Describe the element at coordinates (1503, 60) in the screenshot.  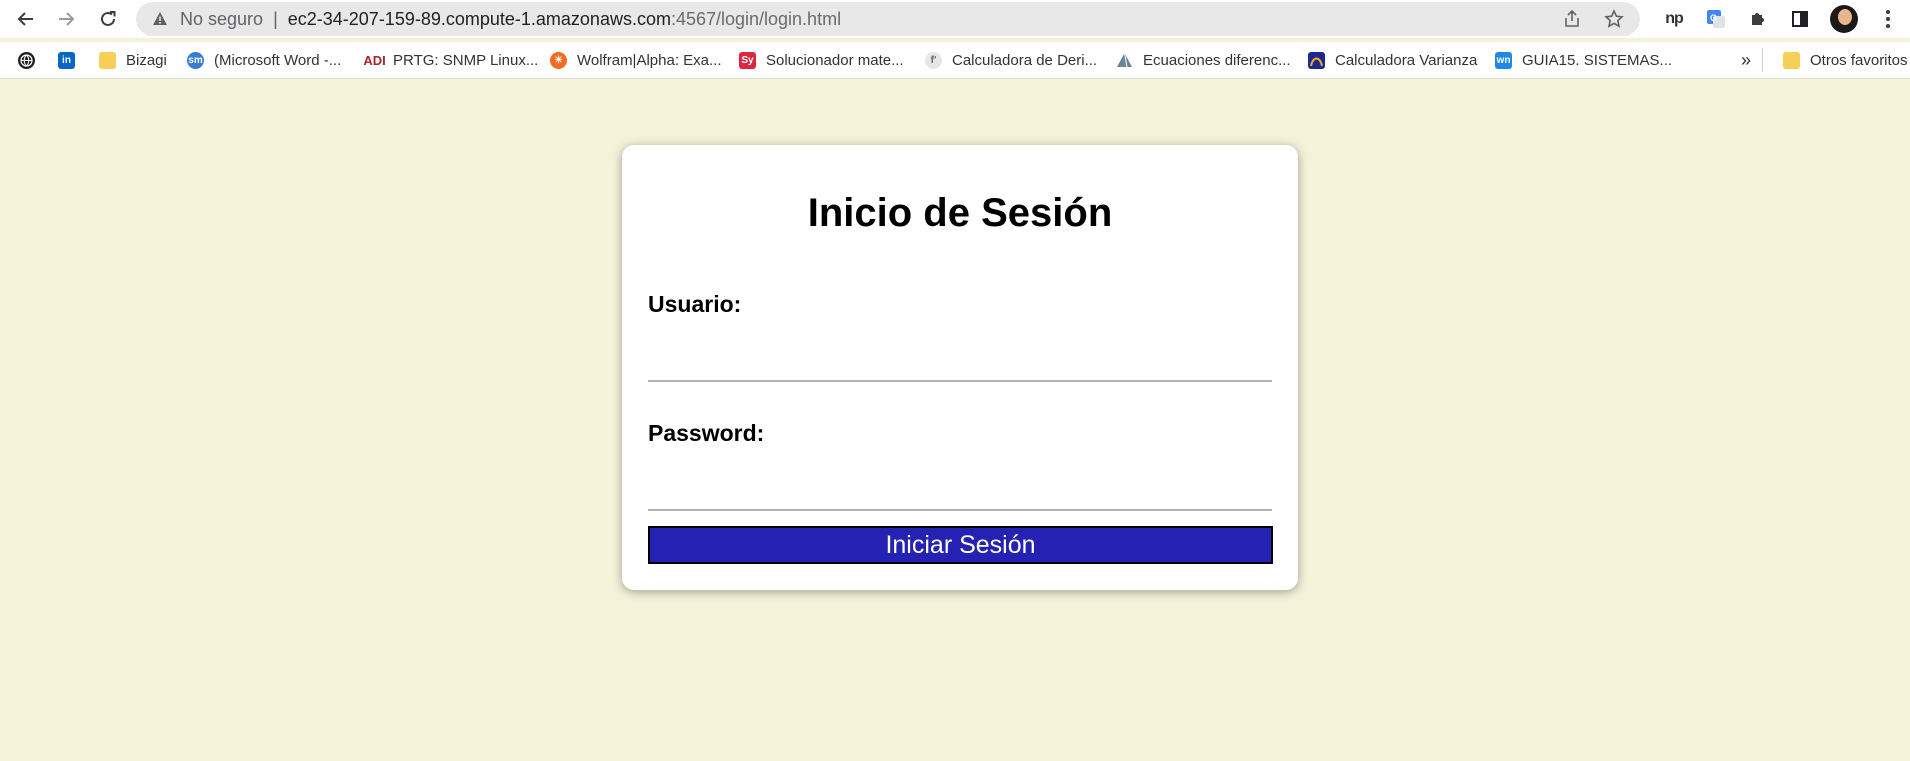
I see `wn-icon: wn` at that location.